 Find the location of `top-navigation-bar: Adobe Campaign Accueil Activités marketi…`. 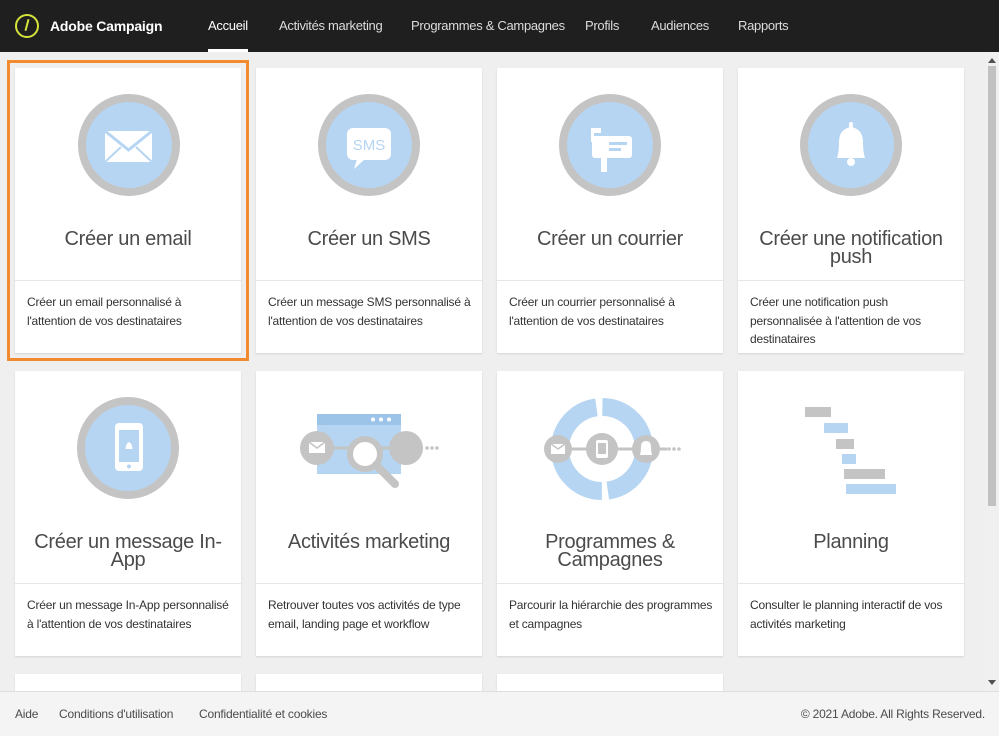

top-navigation-bar: Adobe Campaign Accueil Activités marketi… is located at coordinates (499, 26).